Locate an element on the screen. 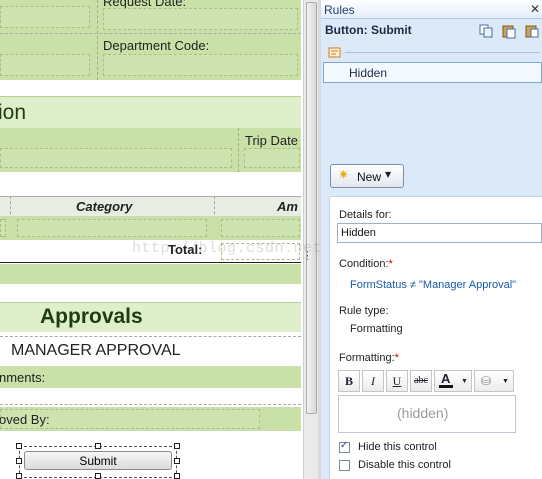 Image resolution: width=542 pixels, height=479 pixels. close-icon: ✕ is located at coordinates (535, 9).